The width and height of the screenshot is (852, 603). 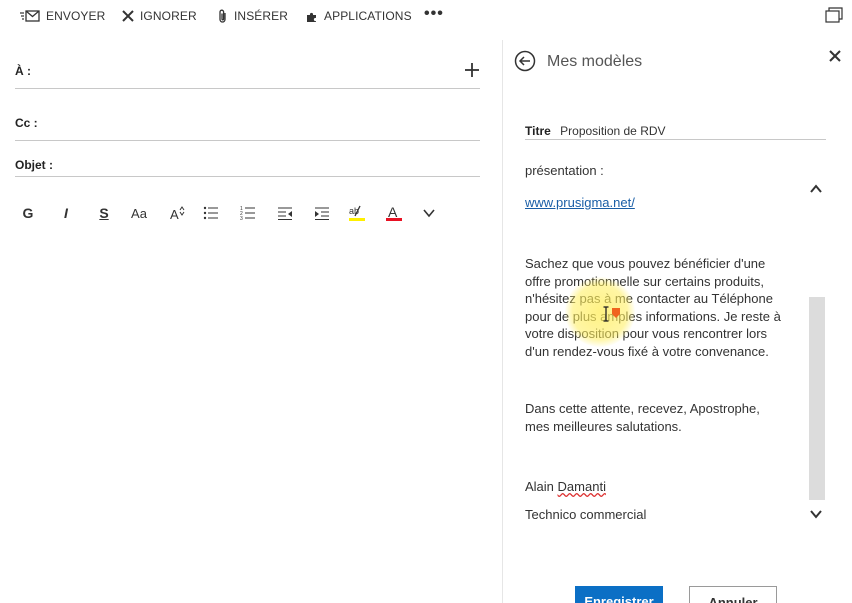 I want to click on paperclip-icon, so click(x=223, y=16).